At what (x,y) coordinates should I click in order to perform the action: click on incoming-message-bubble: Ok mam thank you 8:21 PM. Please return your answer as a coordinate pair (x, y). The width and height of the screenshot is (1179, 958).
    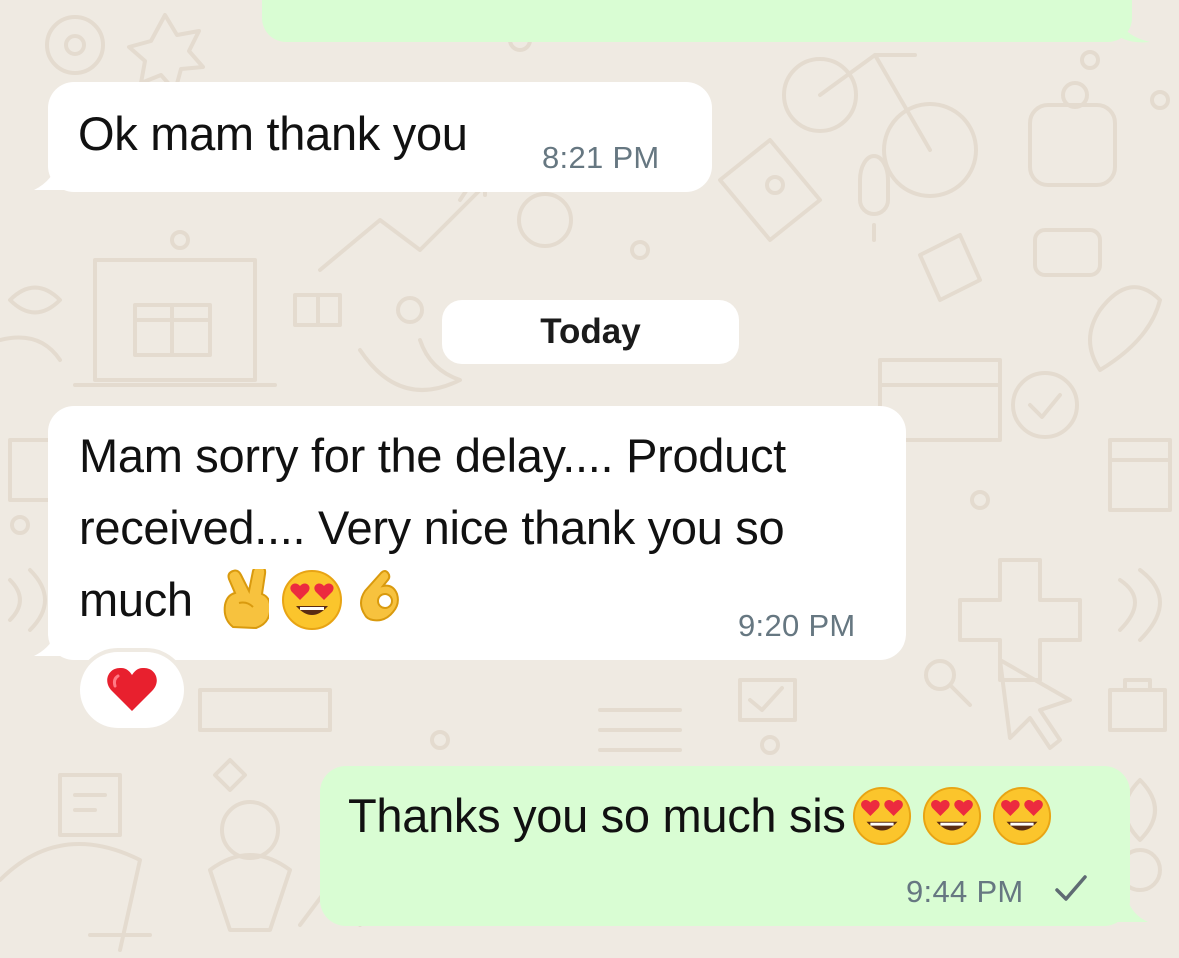
    Looking at the image, I should click on (380, 137).